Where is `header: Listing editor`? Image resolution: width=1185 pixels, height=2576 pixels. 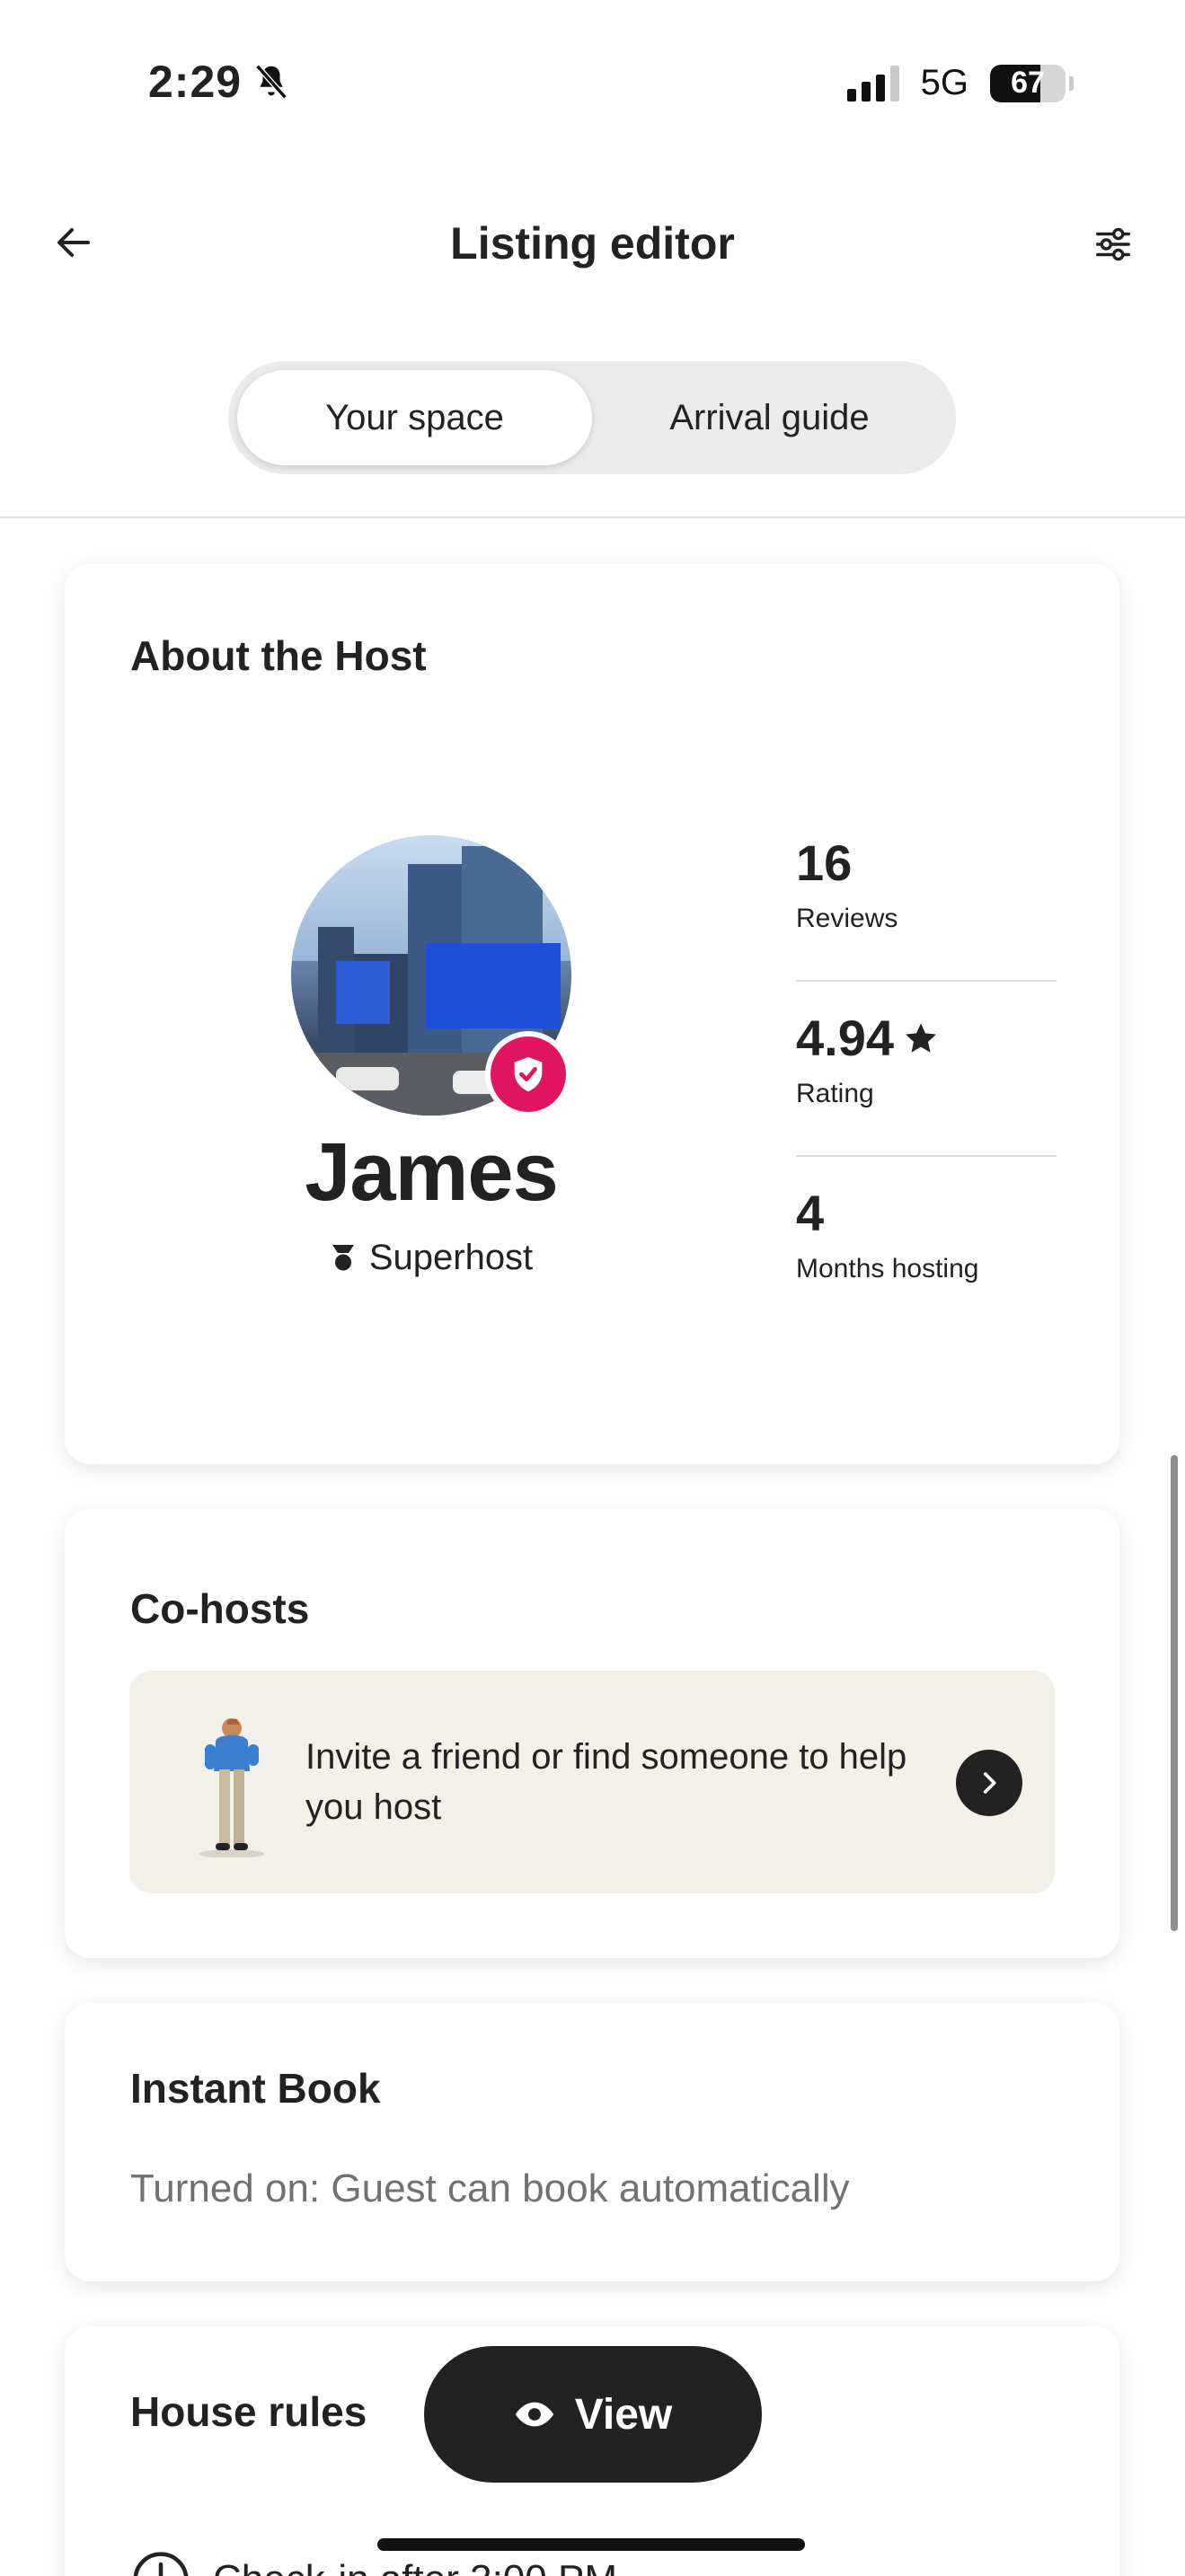 header: Listing editor is located at coordinates (592, 242).